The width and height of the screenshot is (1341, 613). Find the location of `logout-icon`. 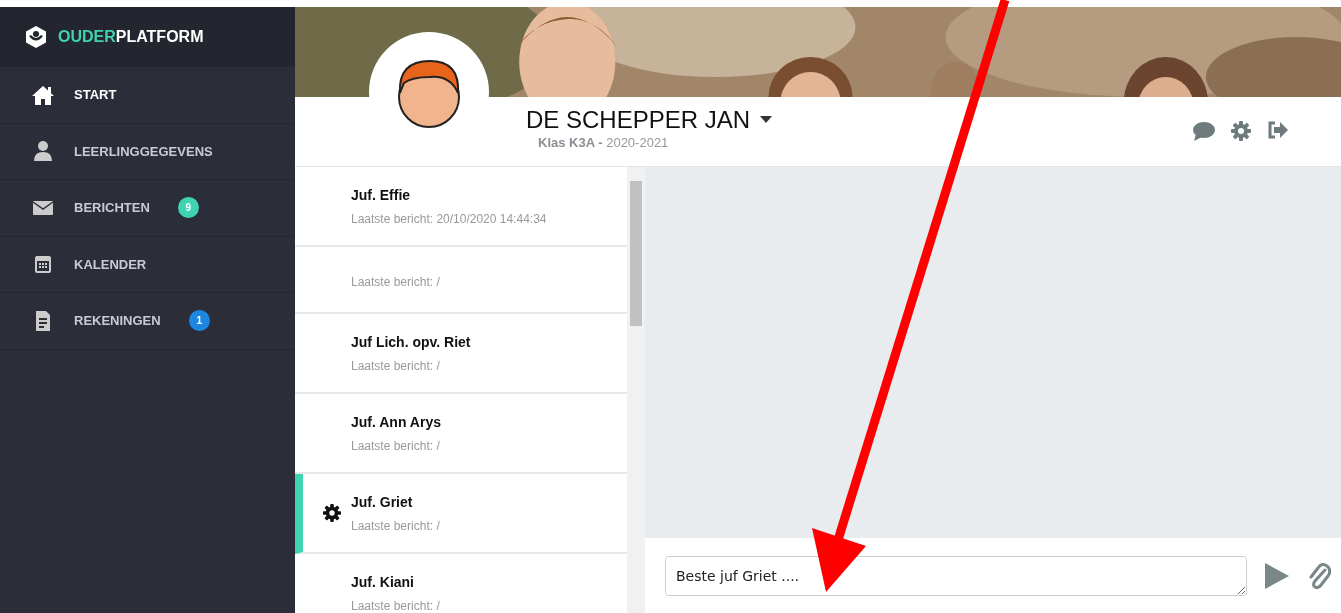

logout-icon is located at coordinates (1278, 130).